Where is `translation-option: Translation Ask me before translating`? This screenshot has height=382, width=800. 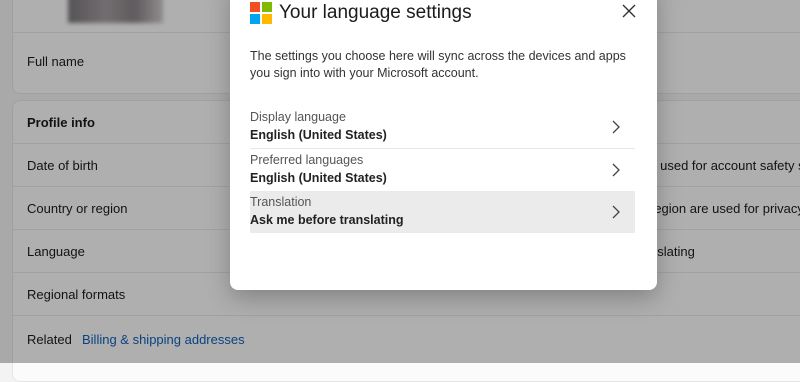 translation-option: Translation Ask me before translating is located at coordinates (442, 212).